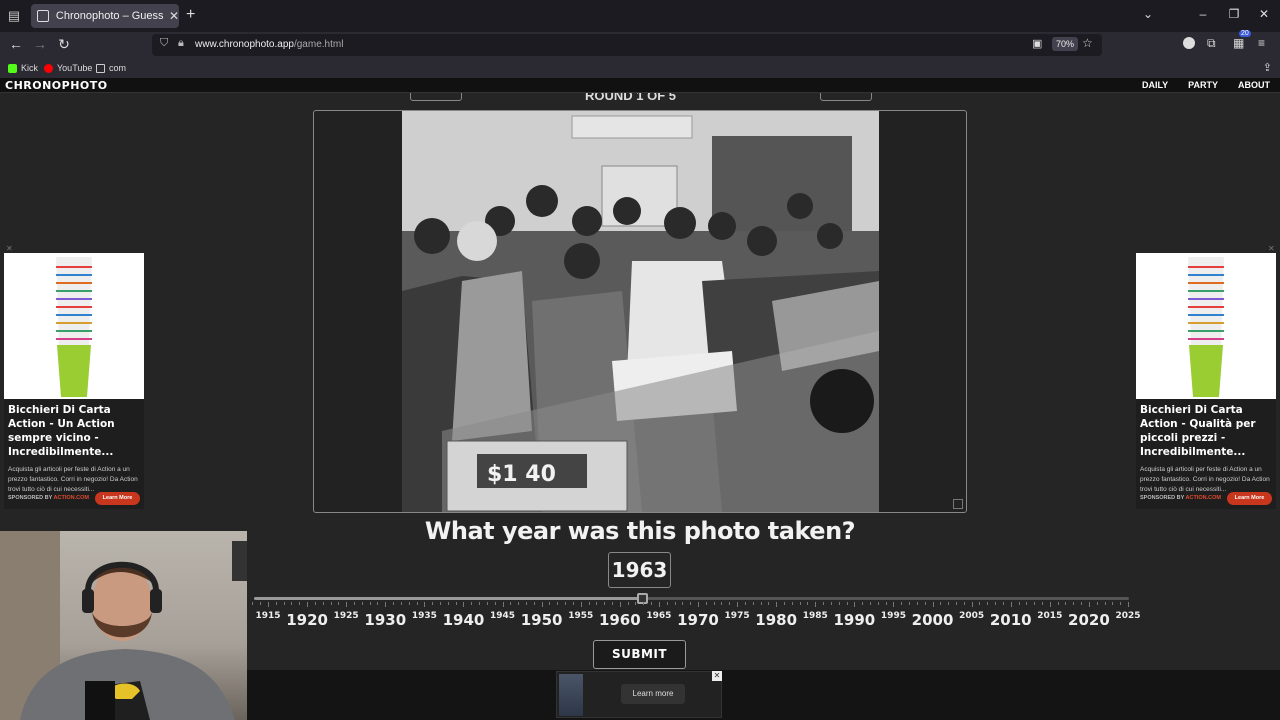  I want to click on bookmark-youtube: YouTube, so click(68, 68).